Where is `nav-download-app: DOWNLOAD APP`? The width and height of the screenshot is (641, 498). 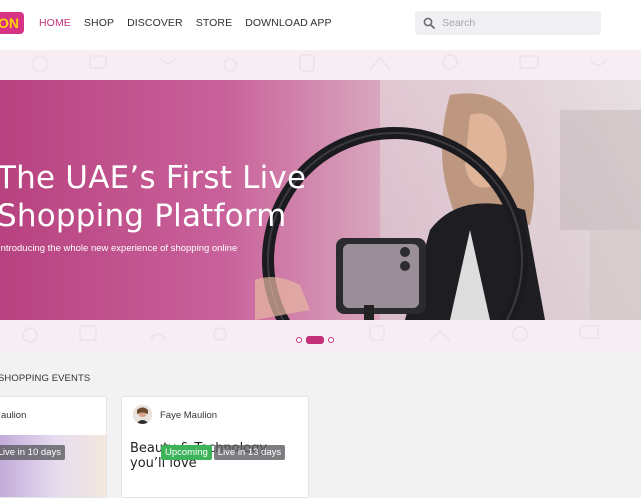 nav-download-app: DOWNLOAD APP is located at coordinates (288, 23).